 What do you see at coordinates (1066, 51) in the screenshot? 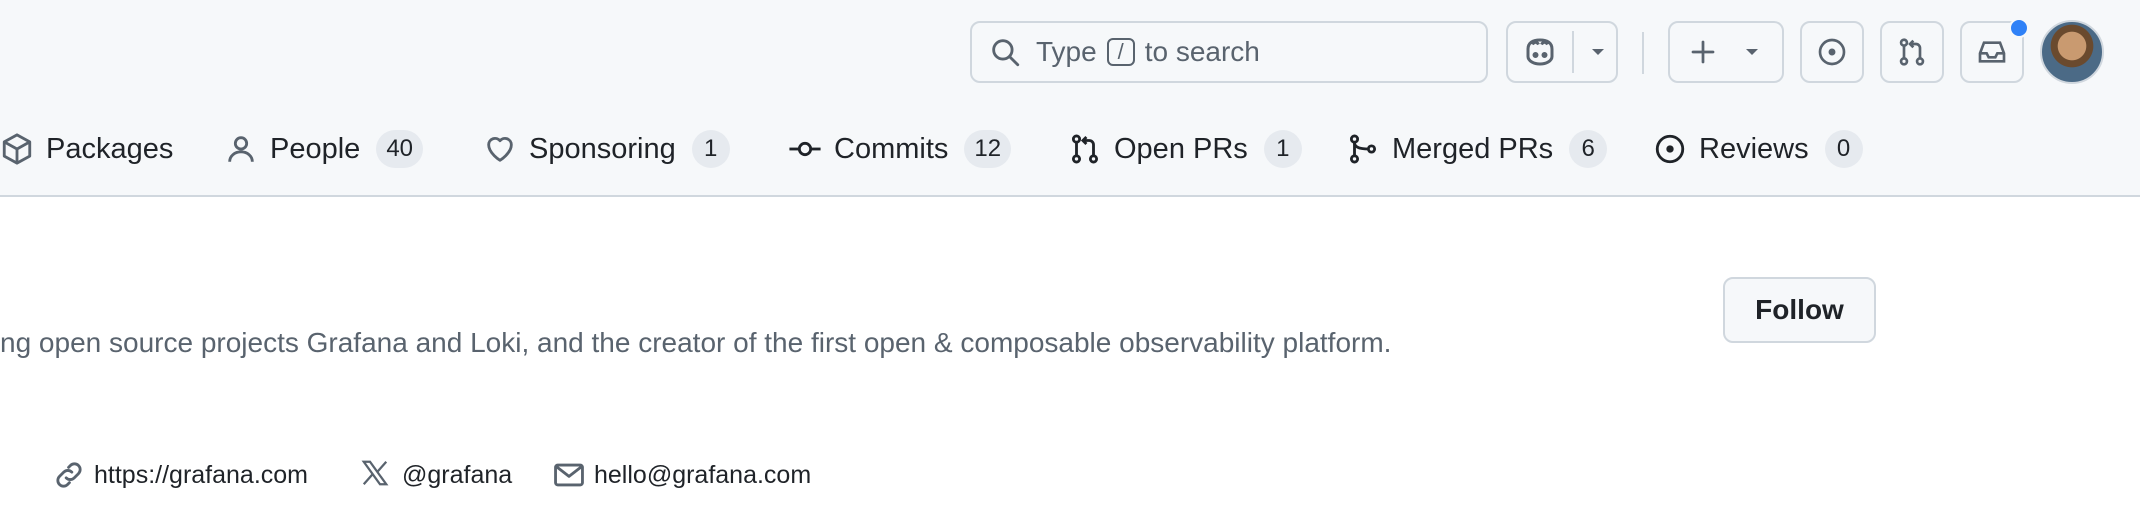
I see `search-placeholder-prefix: Type` at bounding box center [1066, 51].